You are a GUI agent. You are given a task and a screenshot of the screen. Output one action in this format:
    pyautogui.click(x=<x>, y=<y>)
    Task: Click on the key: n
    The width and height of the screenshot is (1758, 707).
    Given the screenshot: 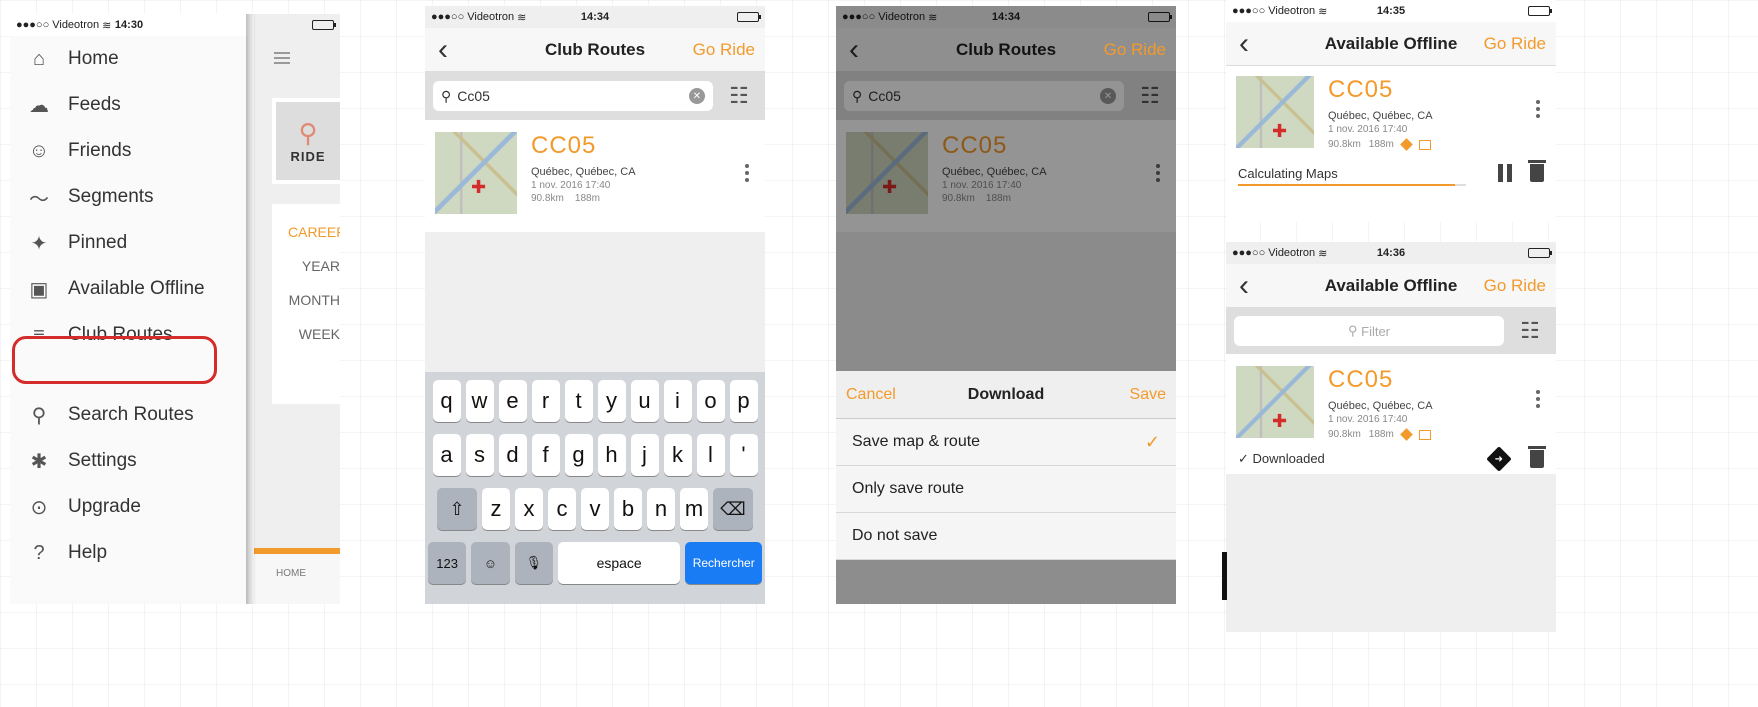 What is the action you would take?
    pyautogui.click(x=661, y=509)
    